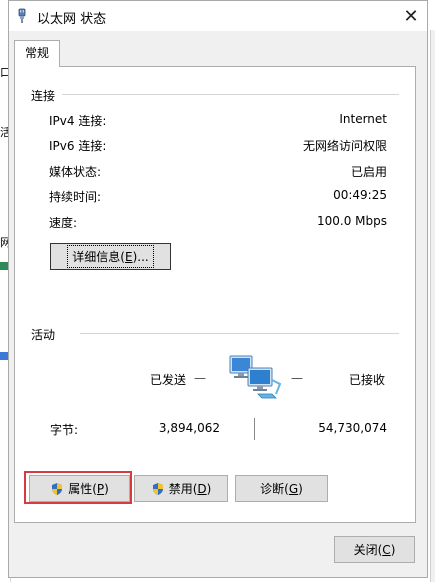 The image size is (435, 582). I want to click on bytes-label: 字节:, so click(64, 430).